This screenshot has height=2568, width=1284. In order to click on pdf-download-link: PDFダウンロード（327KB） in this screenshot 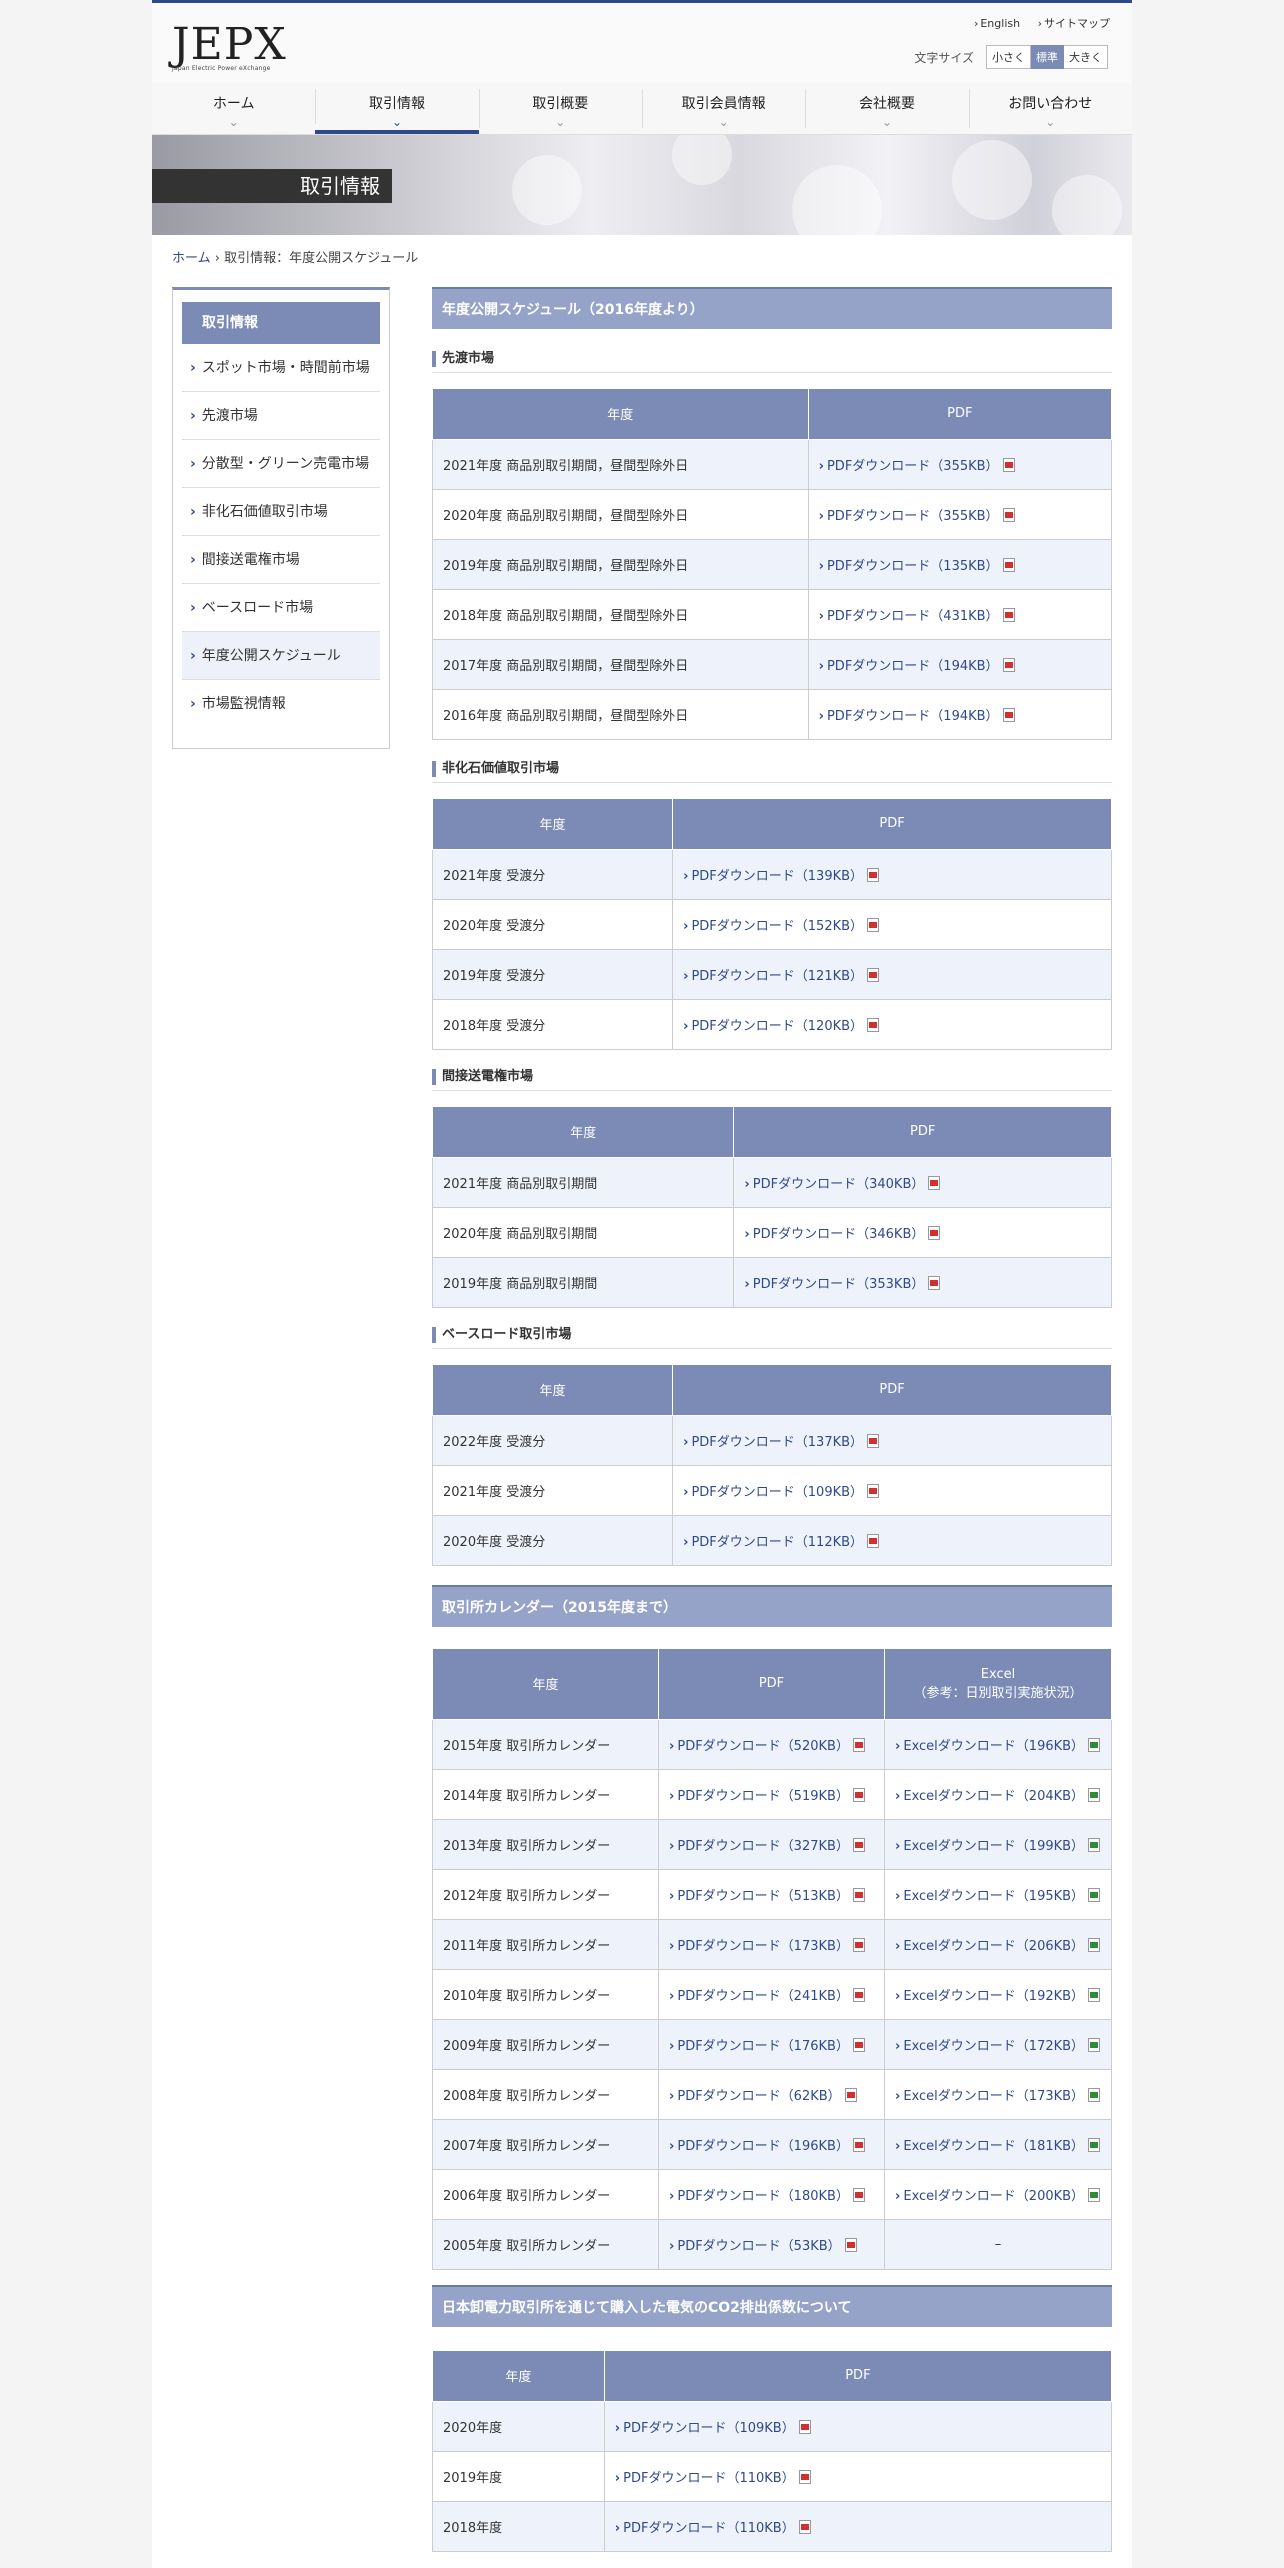, I will do `click(771, 1844)`.